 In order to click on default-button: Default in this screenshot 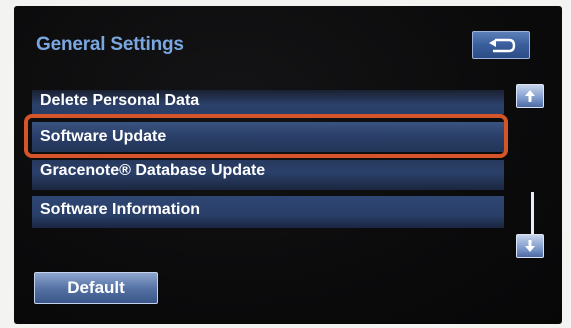, I will do `click(96, 288)`.